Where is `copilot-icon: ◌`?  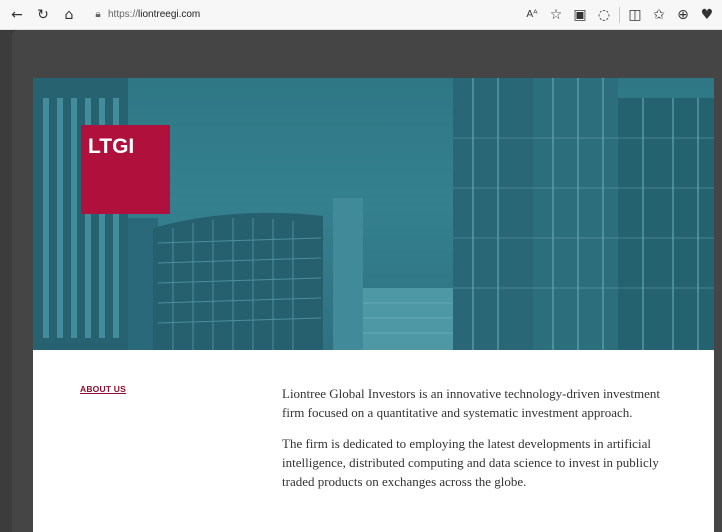 copilot-icon: ◌ is located at coordinates (604, 15).